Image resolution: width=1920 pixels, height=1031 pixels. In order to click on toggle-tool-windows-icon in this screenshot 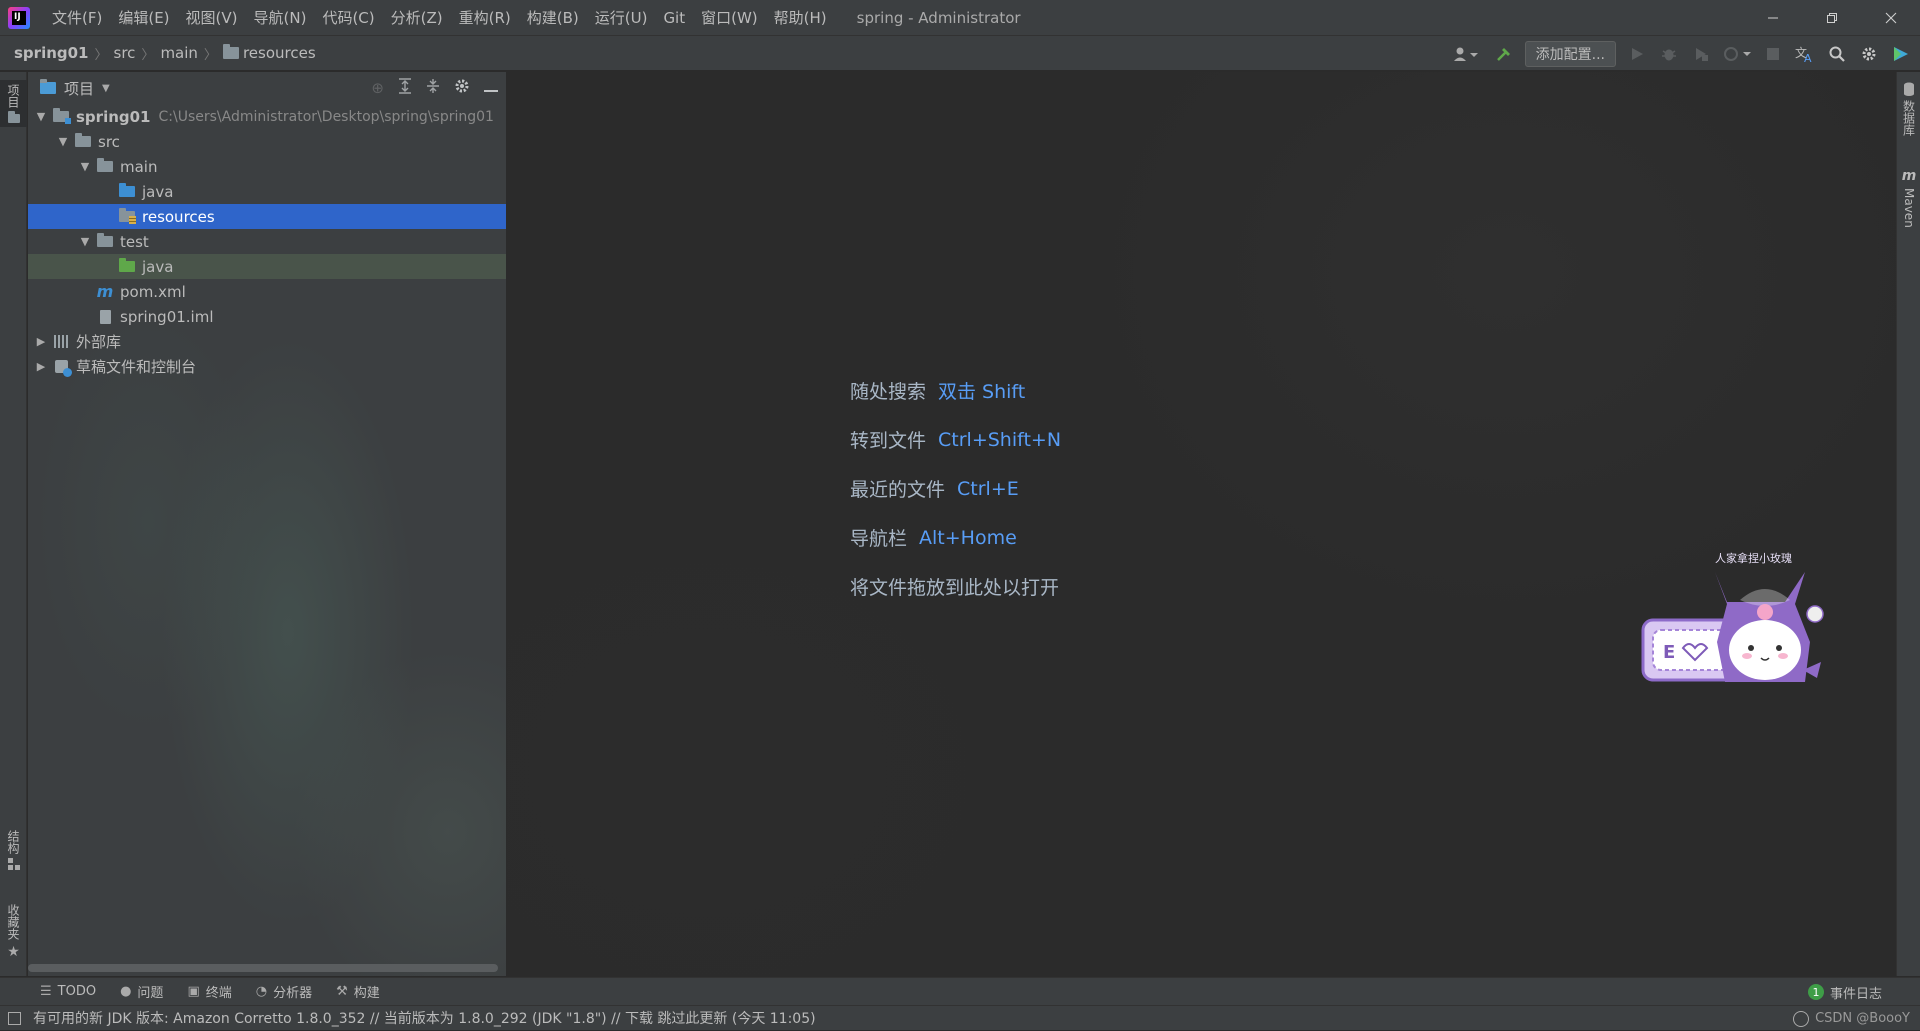, I will do `click(14, 1018)`.